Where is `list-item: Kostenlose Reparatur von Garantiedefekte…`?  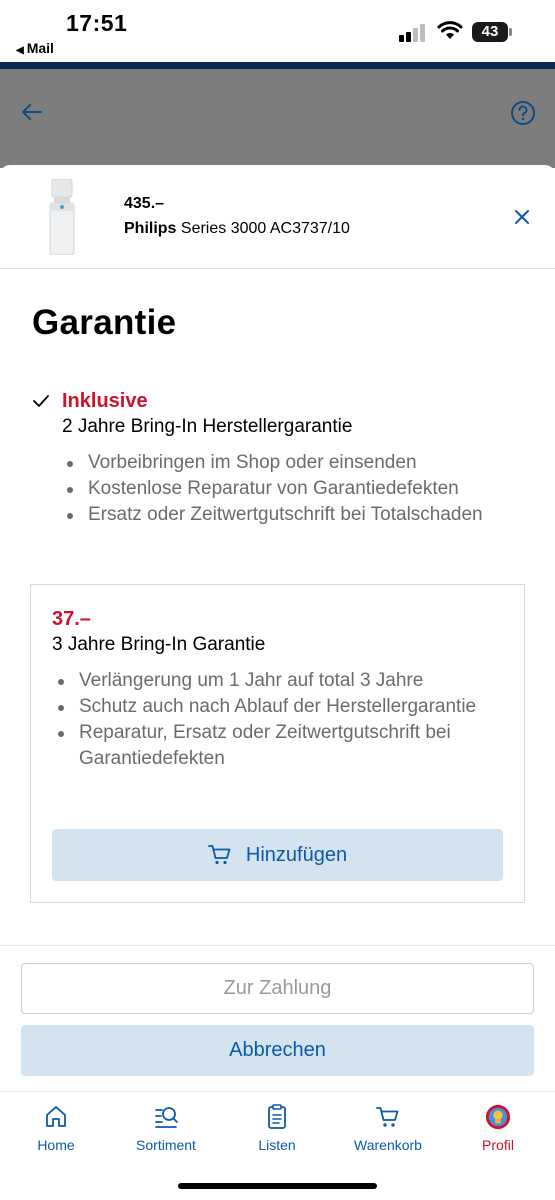 list-item: Kostenlose Reparatur von Garantiedefekte… is located at coordinates (297, 489).